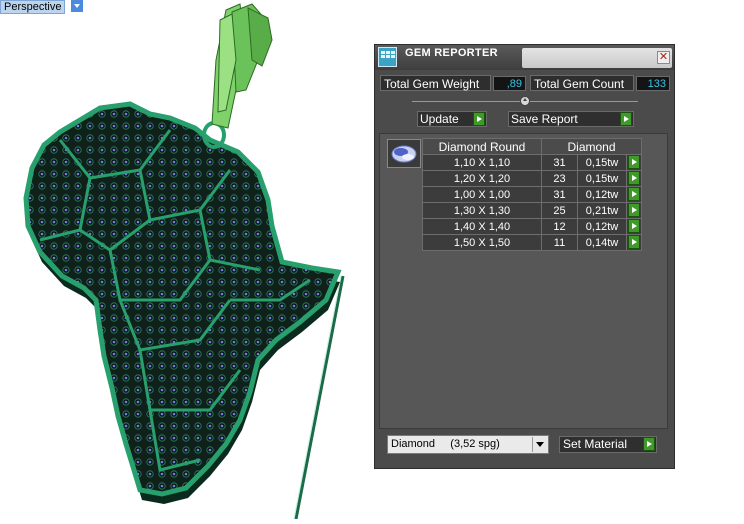 The image size is (744, 524). I want to click on table-row: 1,50 X 1,50 11 0,14tw, so click(532, 242).